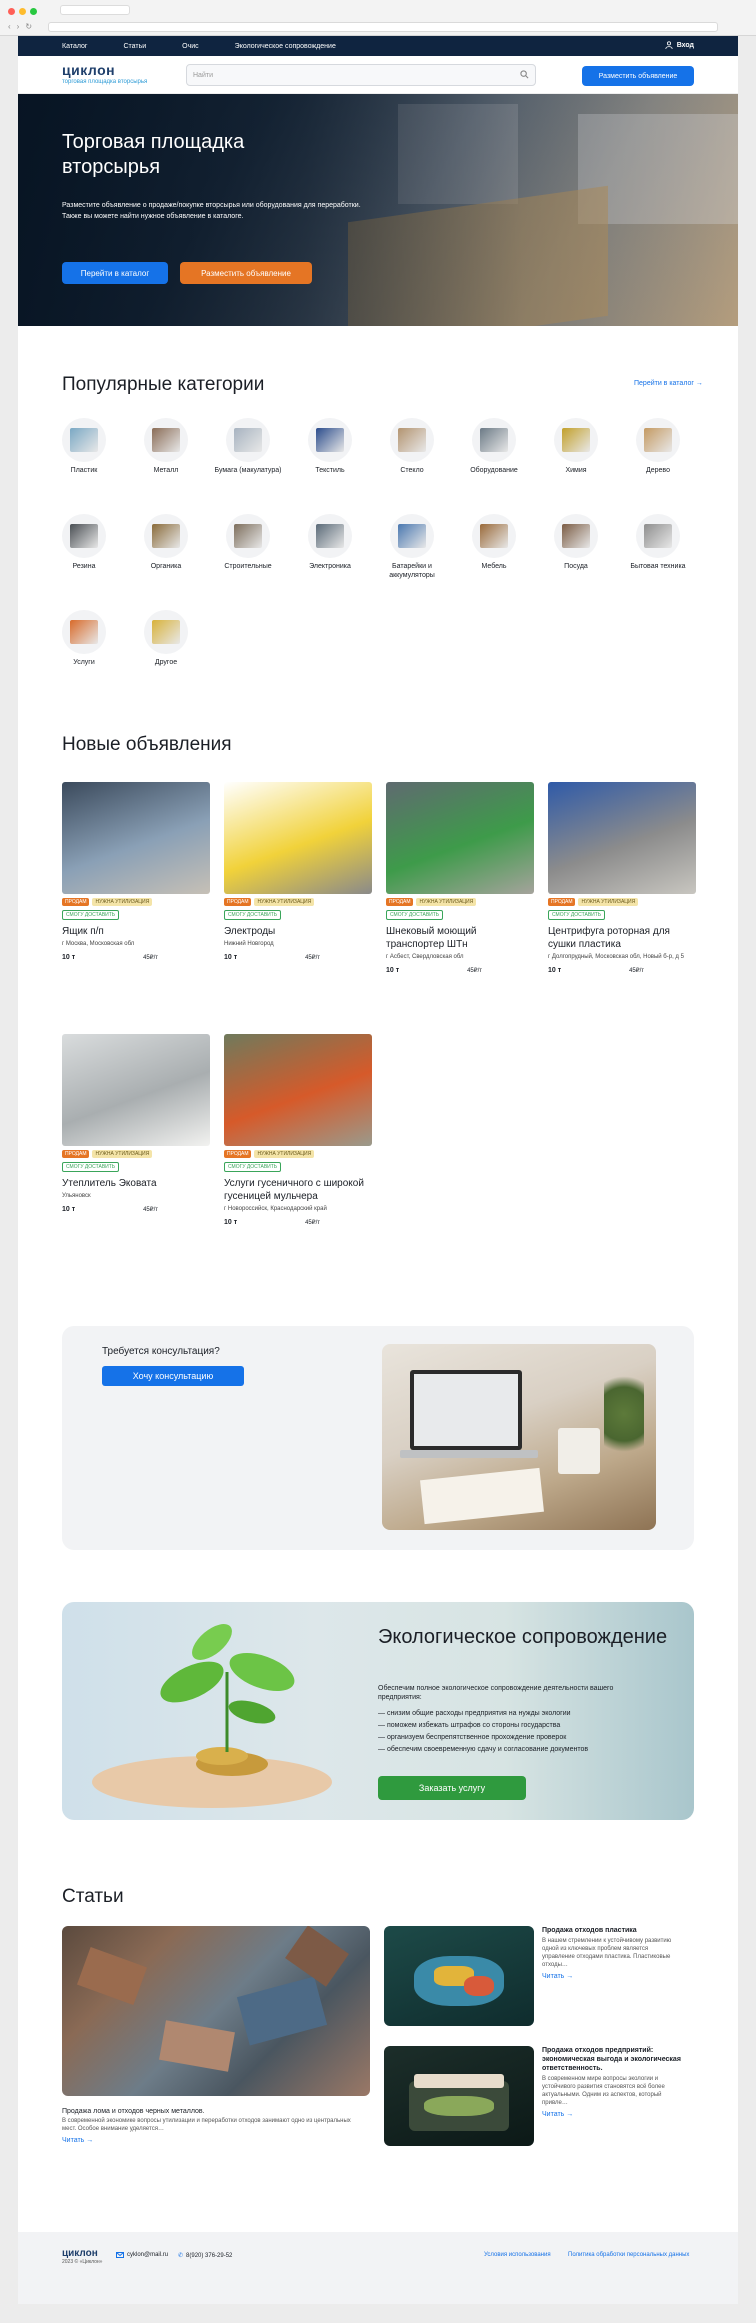 The image size is (756, 2323). Describe the element at coordinates (136, 931) in the screenshot. I see `ad-title: Ящик п/п` at that location.